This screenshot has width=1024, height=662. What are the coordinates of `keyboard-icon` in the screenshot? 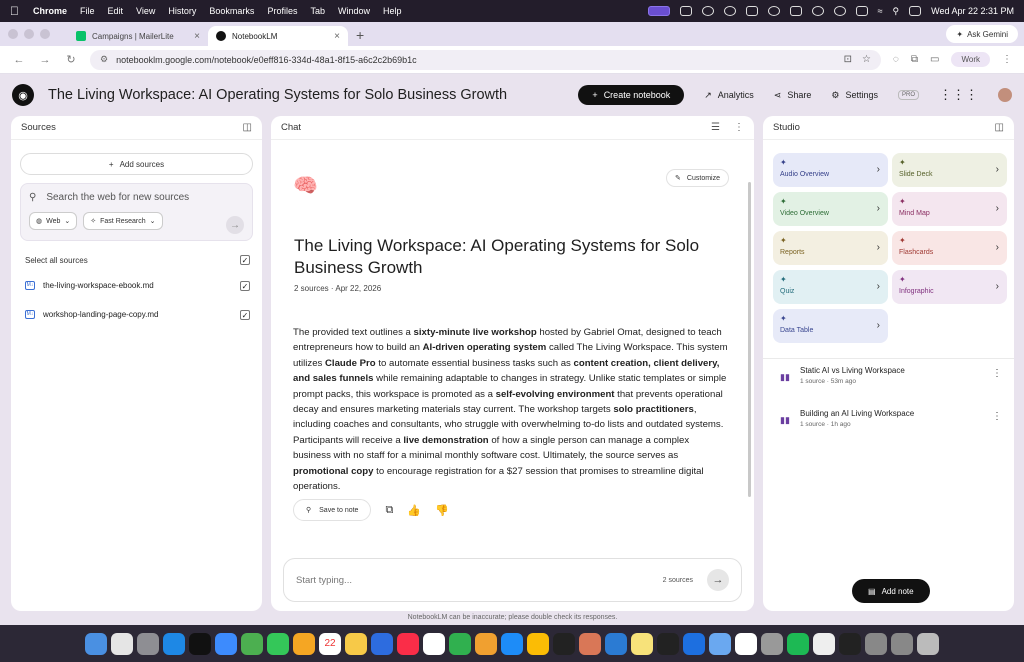 It's located at (795, 11).